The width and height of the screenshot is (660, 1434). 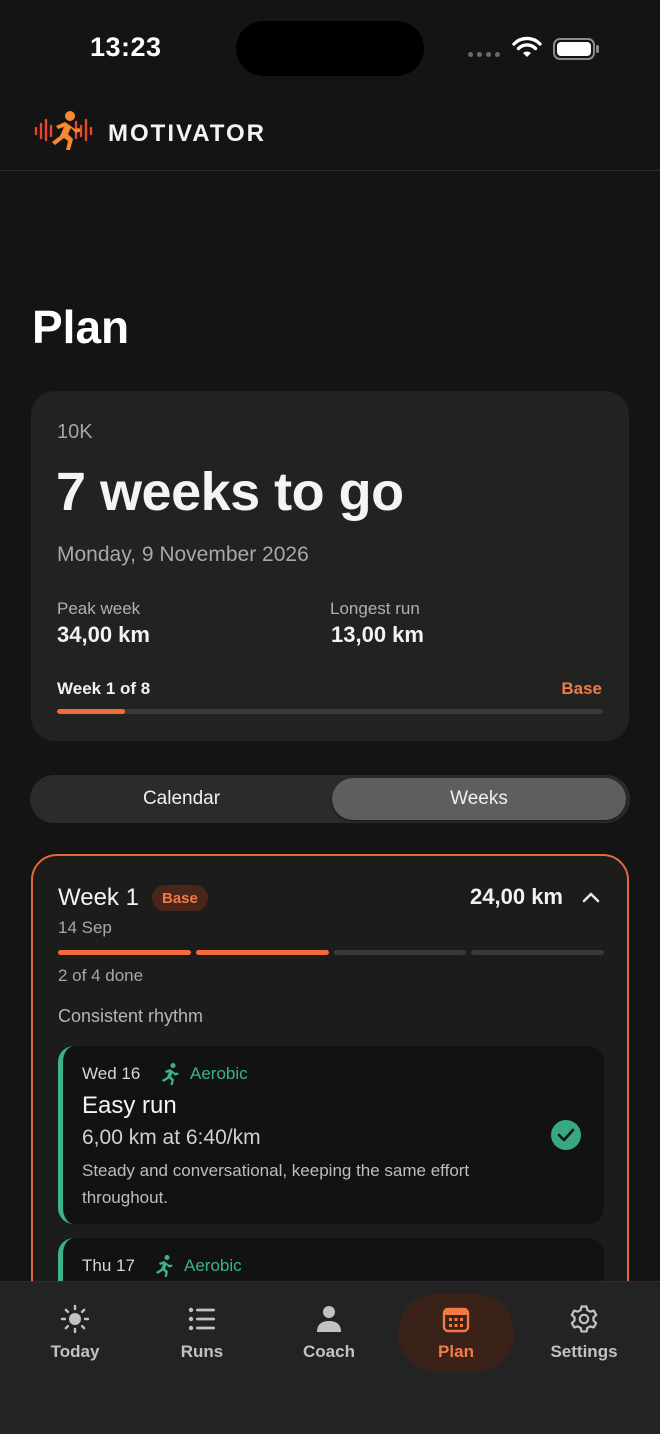 I want to click on workout-day: Thu 17, so click(x=108, y=1265).